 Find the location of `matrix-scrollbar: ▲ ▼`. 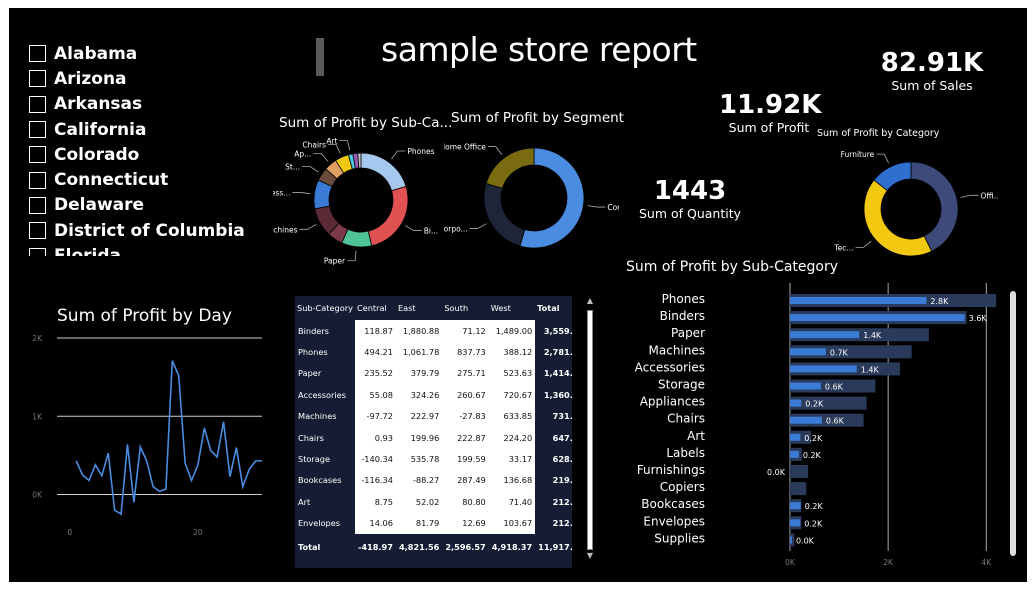

matrix-scrollbar: ▲ ▼ is located at coordinates (590, 428).